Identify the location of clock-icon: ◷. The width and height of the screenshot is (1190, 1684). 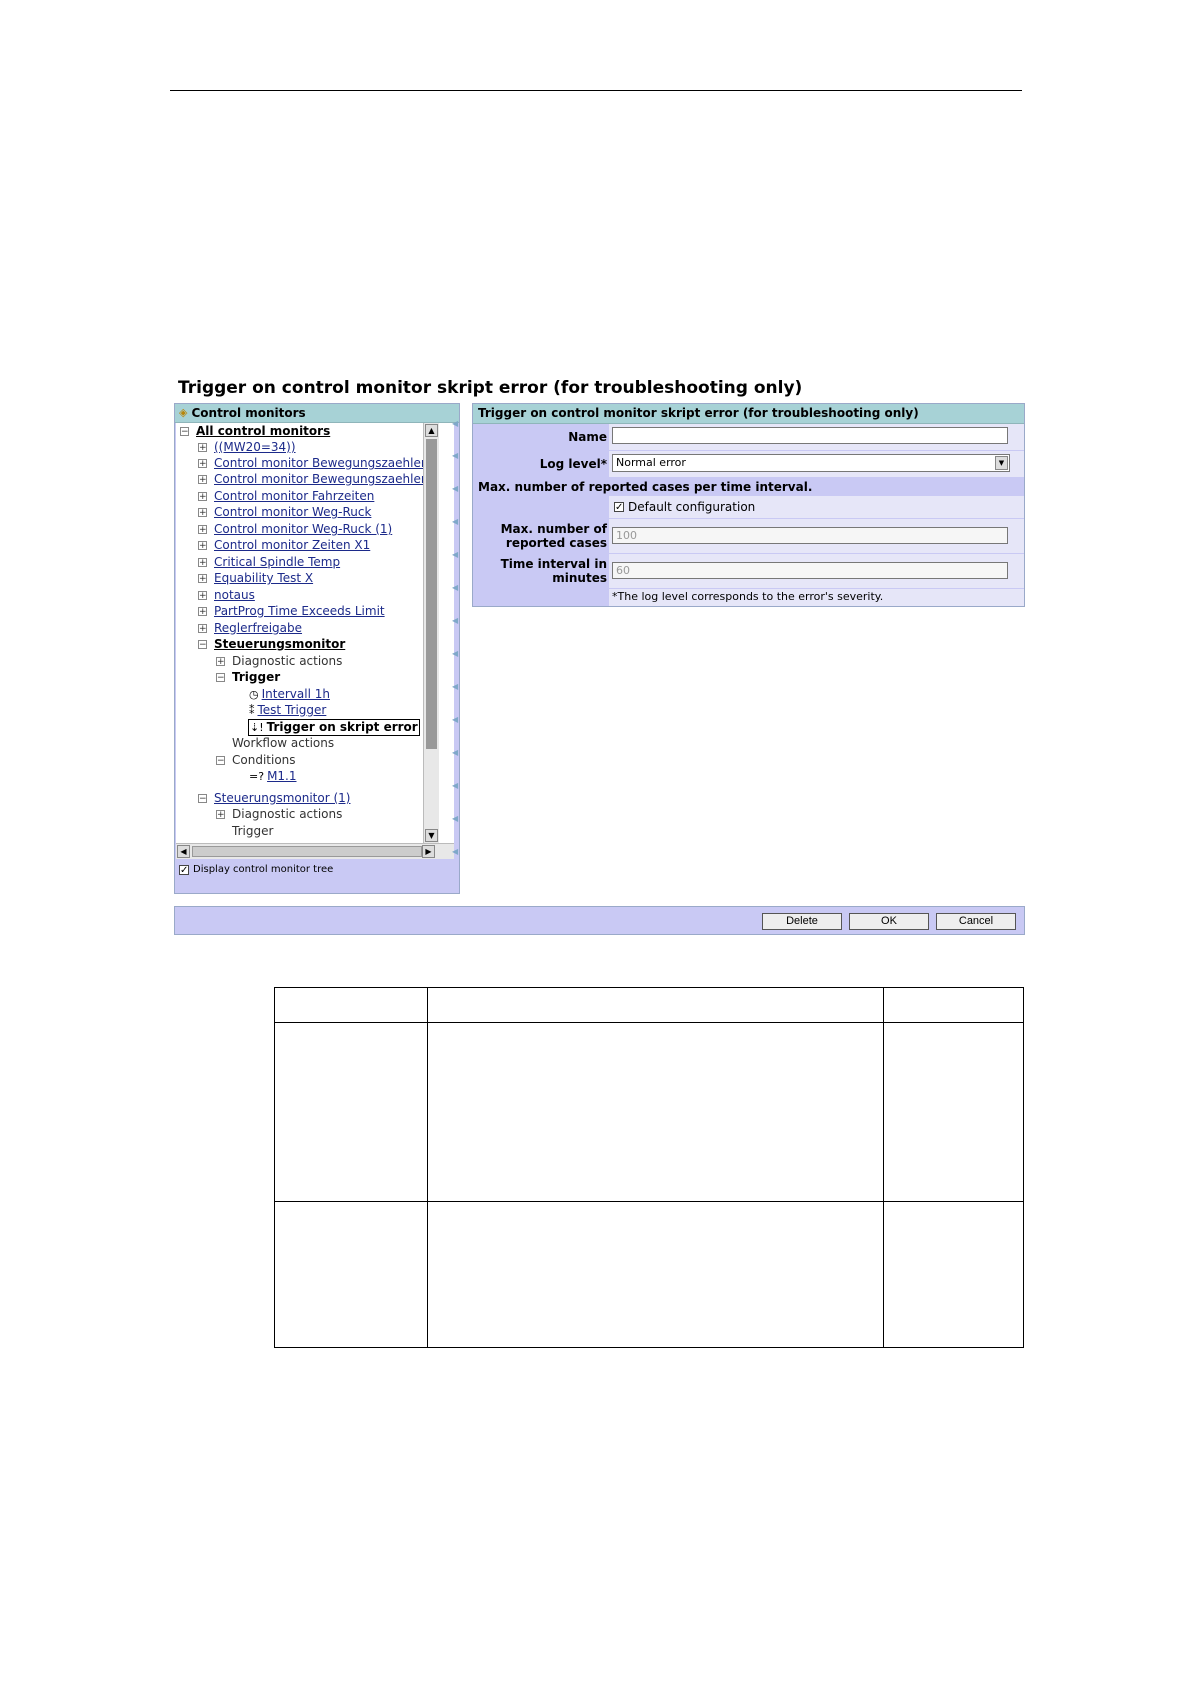
(254, 694).